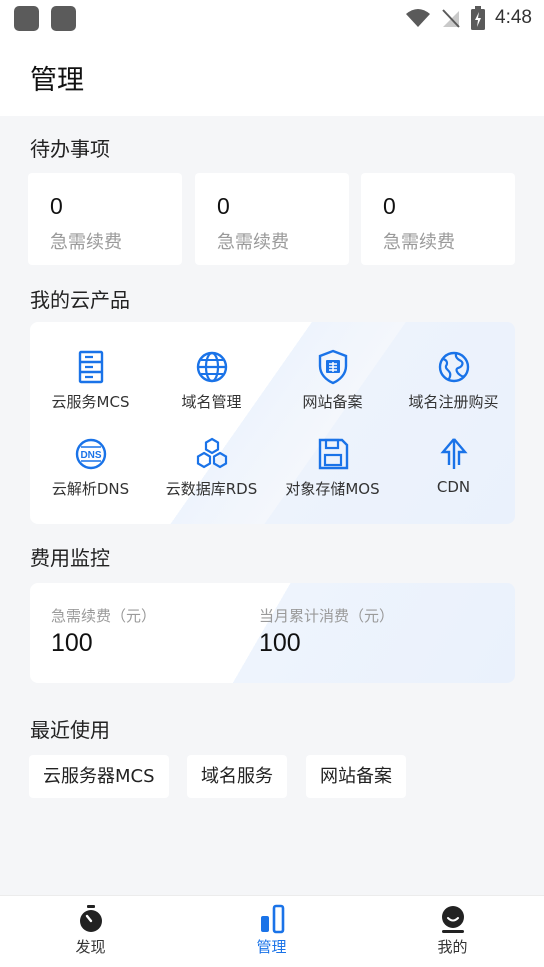 The height and width of the screenshot is (967, 544). What do you see at coordinates (211, 367) in the screenshot?
I see `globe-icon` at bounding box center [211, 367].